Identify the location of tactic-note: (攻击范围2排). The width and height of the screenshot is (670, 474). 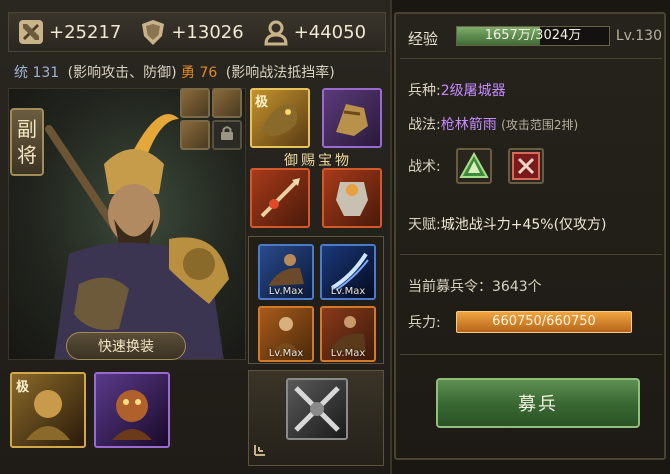
(540, 125).